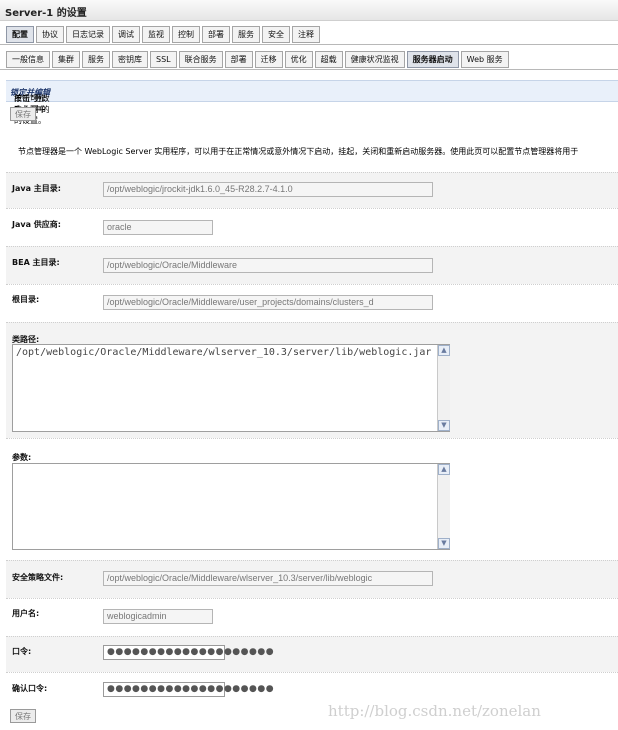  What do you see at coordinates (158, 227) in the screenshot?
I see `java-vendor-field: oracle` at bounding box center [158, 227].